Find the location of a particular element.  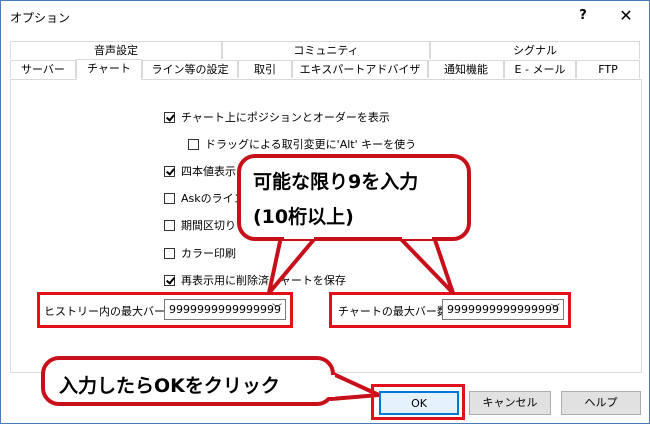

highlight-ok-button is located at coordinates (418, 402).